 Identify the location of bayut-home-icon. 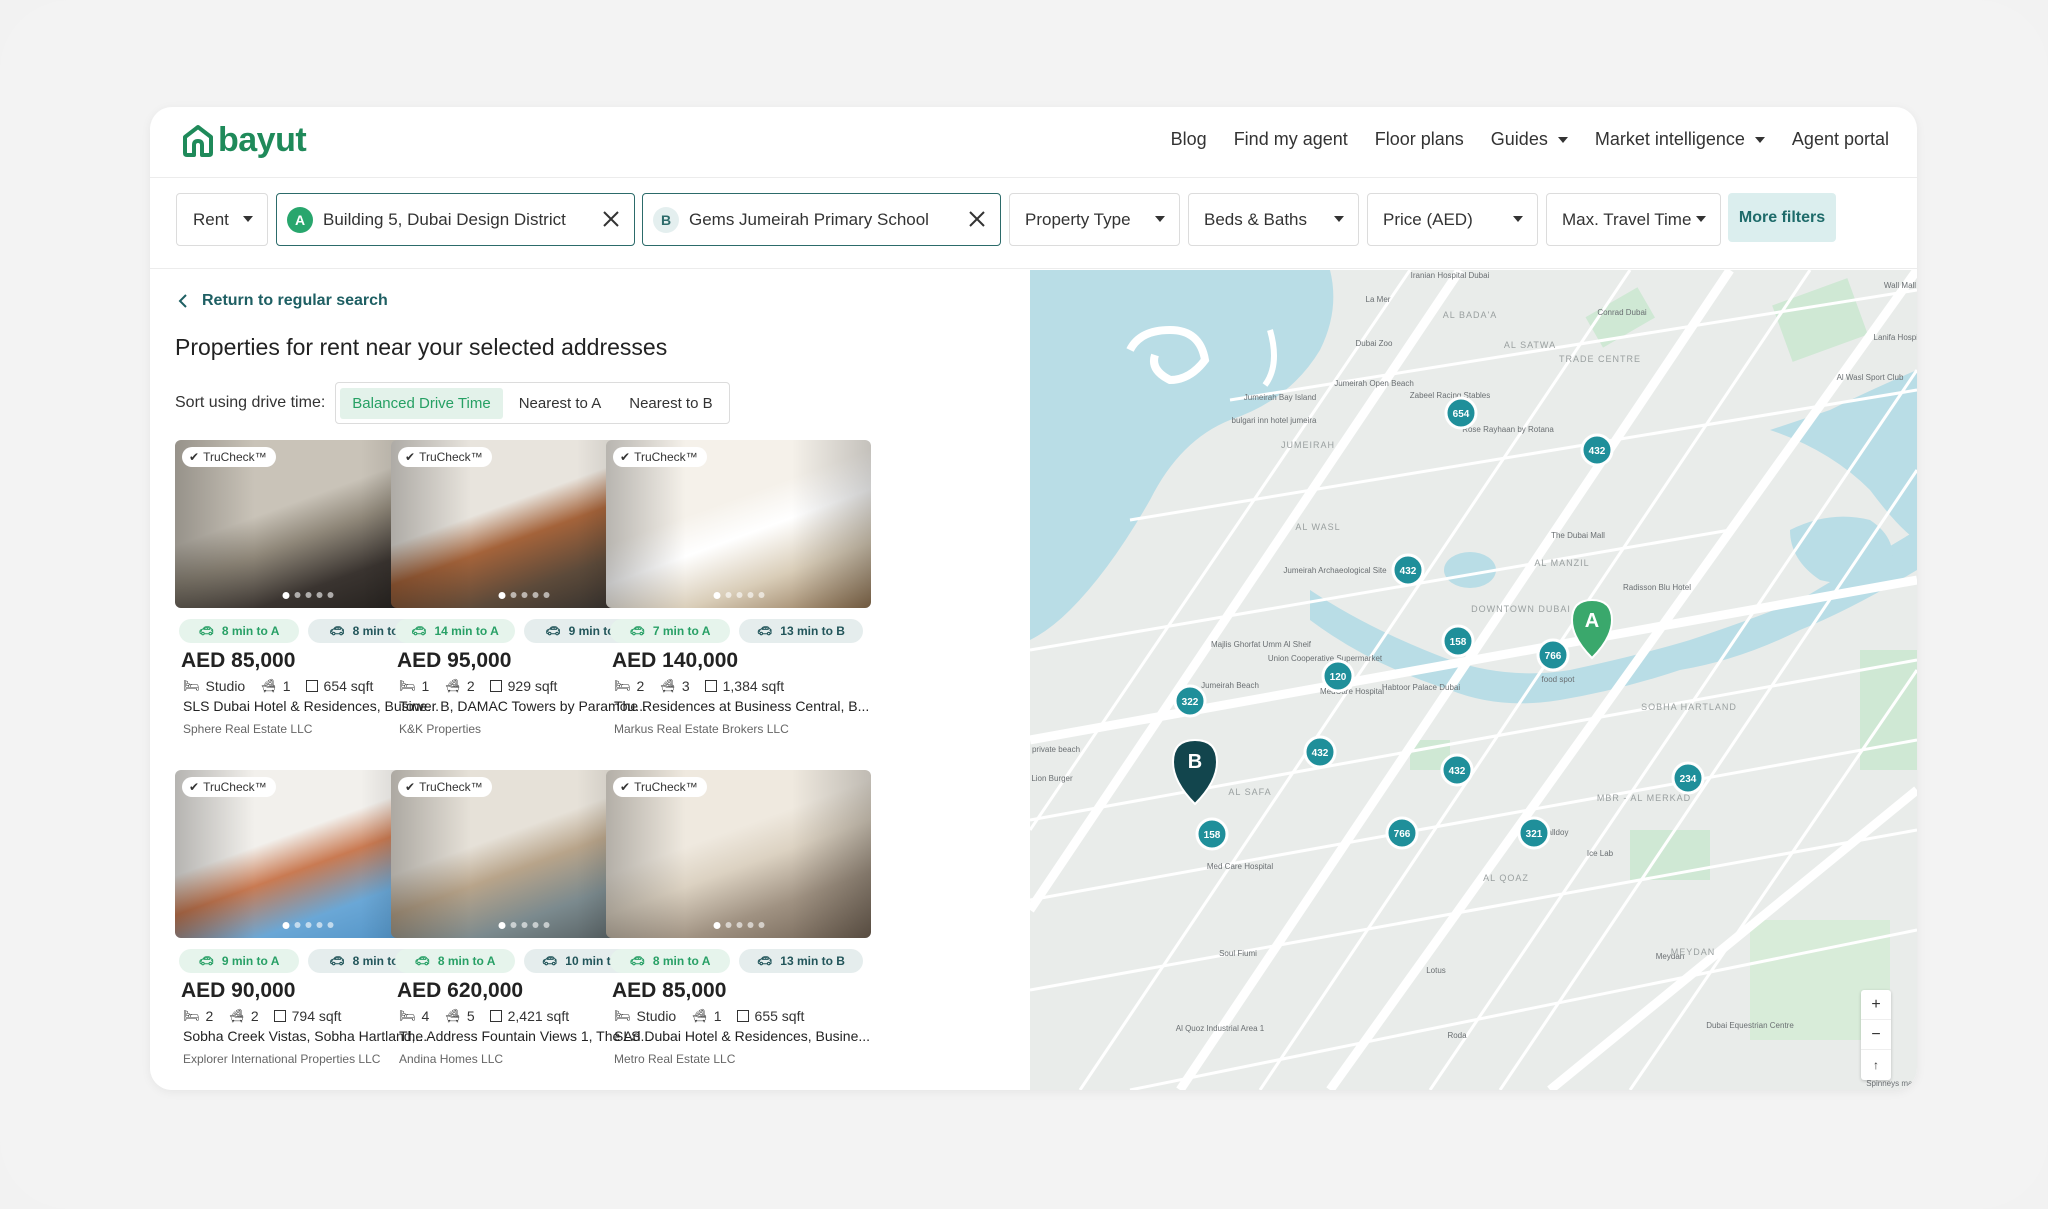
(198, 140).